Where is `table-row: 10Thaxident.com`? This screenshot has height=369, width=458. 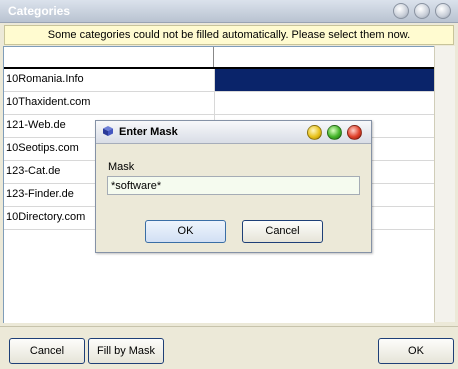 table-row: 10Thaxident.com is located at coordinates (219, 103).